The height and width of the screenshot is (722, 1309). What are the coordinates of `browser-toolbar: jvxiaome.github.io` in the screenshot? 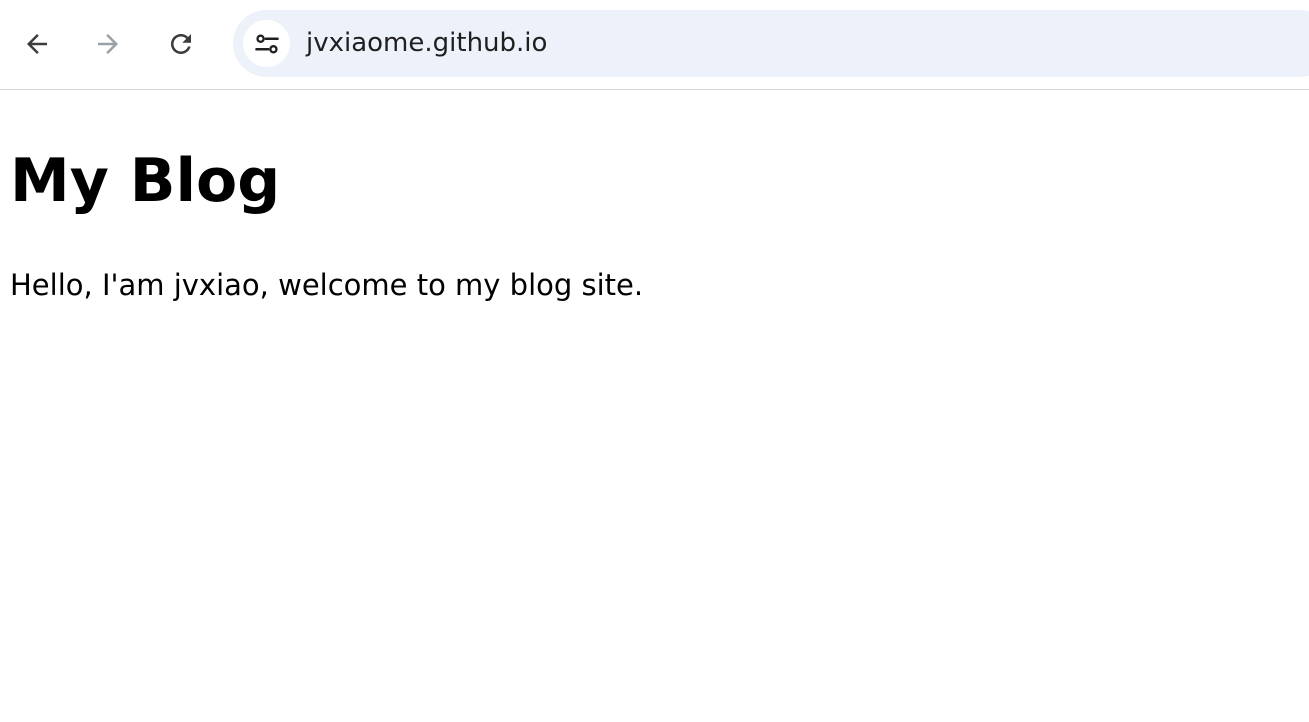 It's located at (654, 45).